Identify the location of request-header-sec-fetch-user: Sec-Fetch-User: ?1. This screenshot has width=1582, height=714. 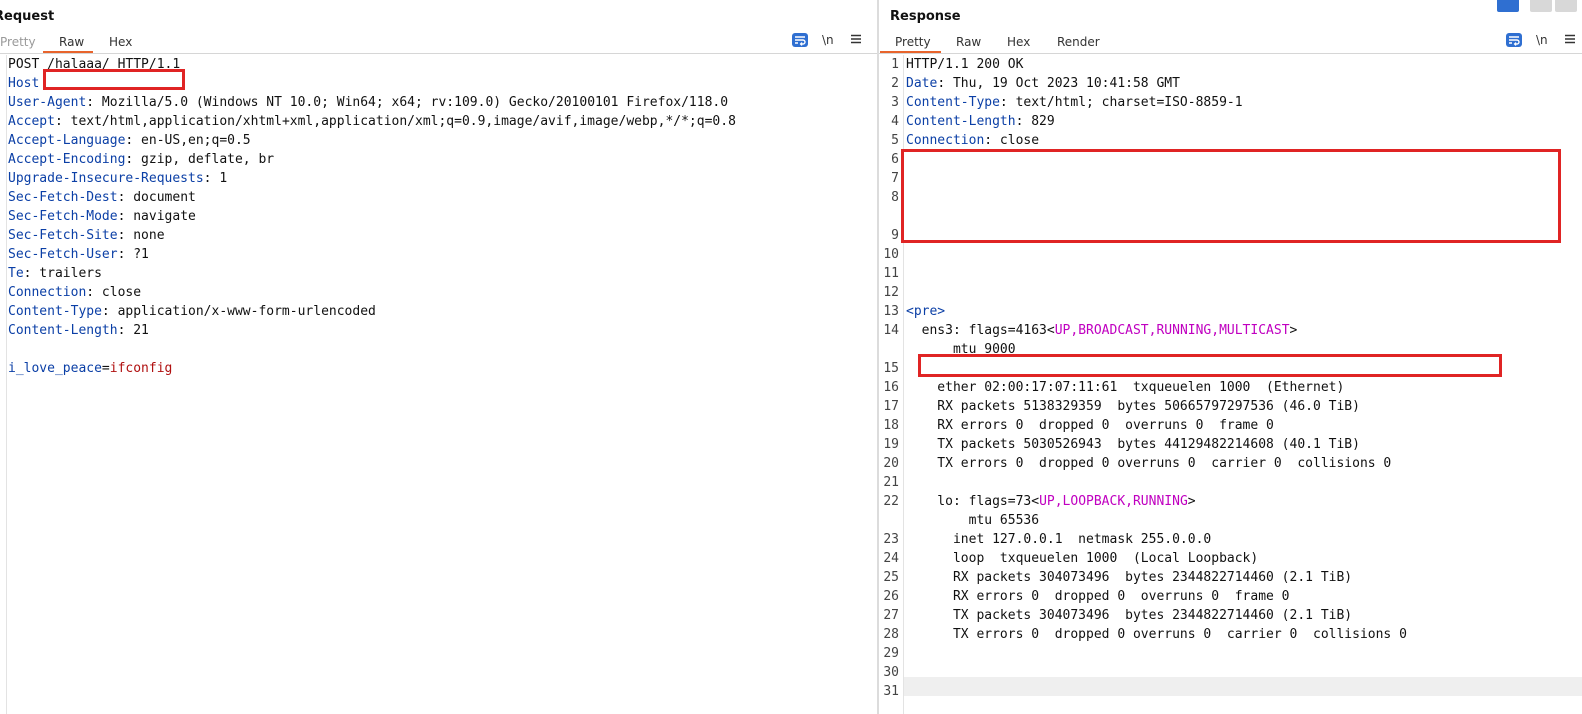
(78, 254).